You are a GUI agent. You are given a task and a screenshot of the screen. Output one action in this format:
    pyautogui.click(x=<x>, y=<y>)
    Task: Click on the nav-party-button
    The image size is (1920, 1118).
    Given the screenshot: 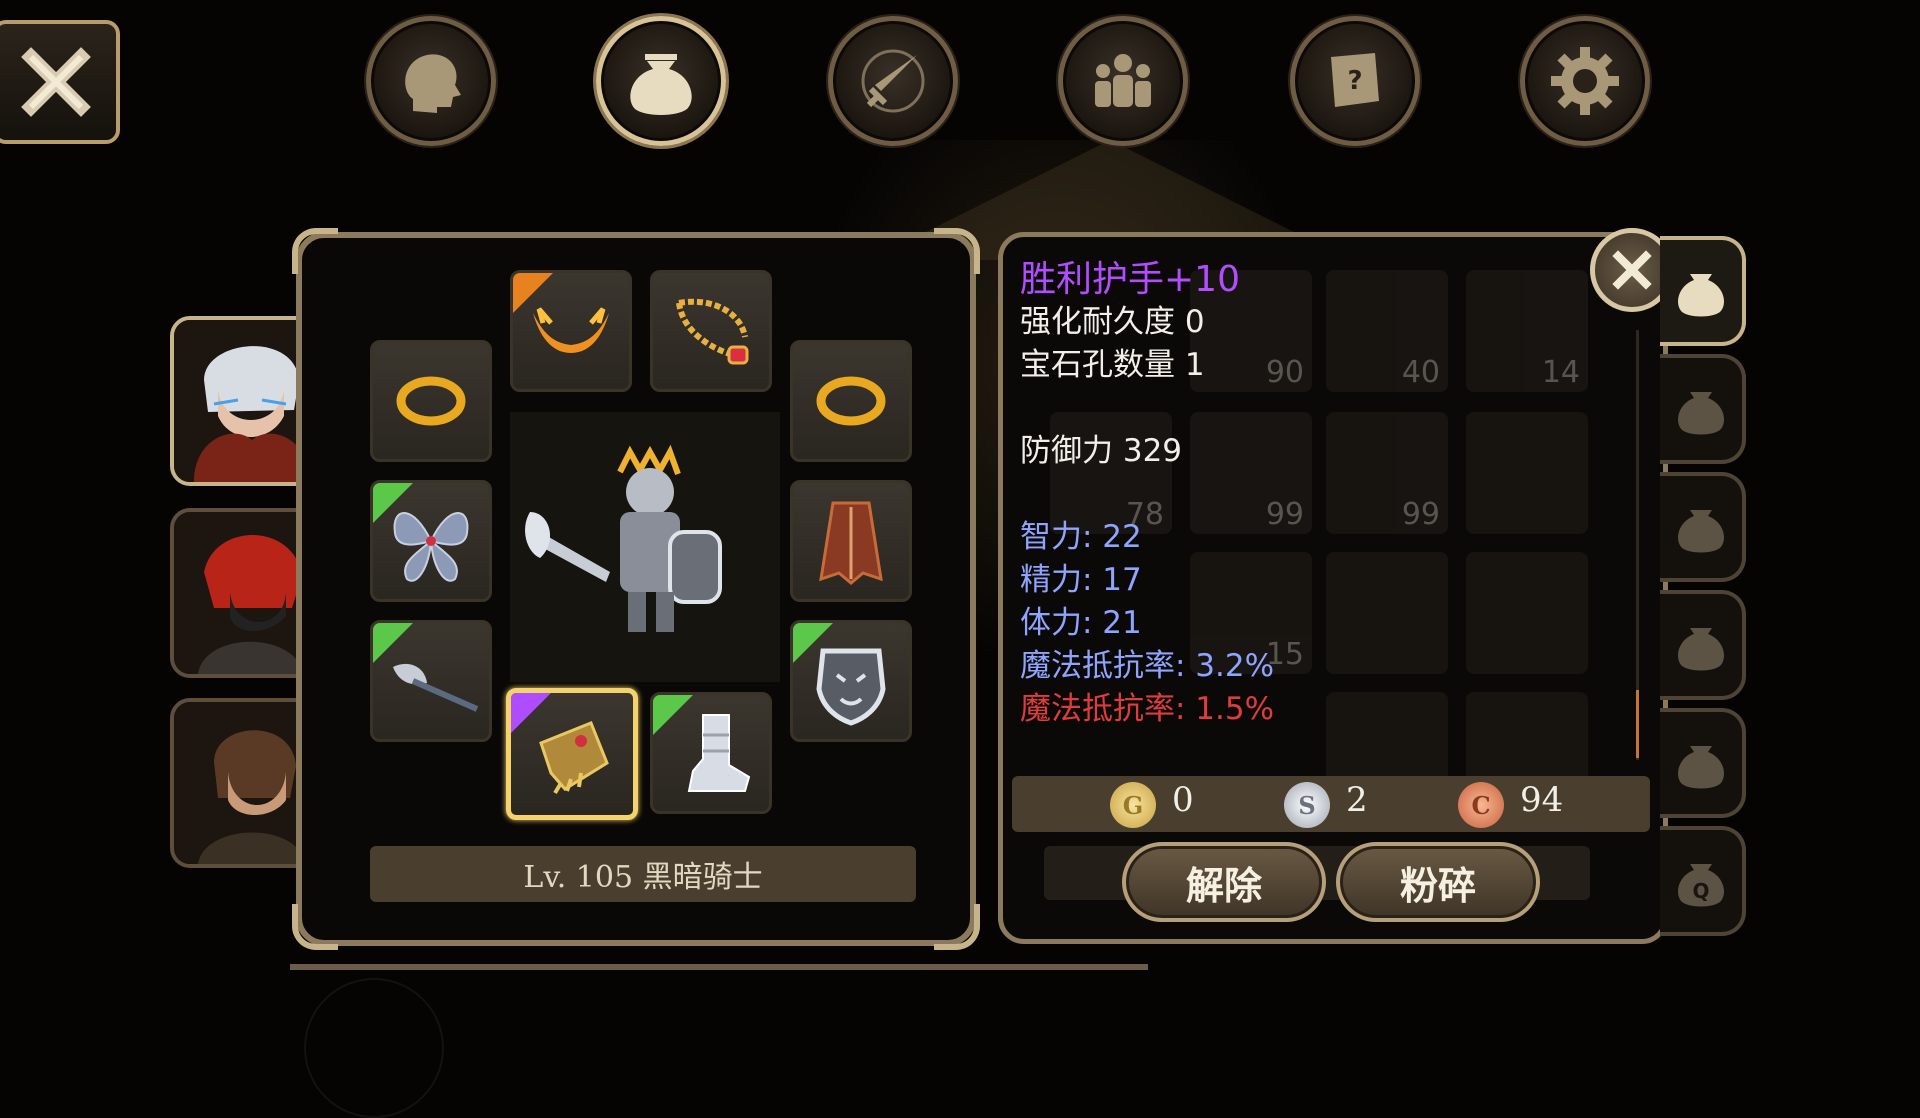 What is the action you would take?
    pyautogui.click(x=1123, y=81)
    